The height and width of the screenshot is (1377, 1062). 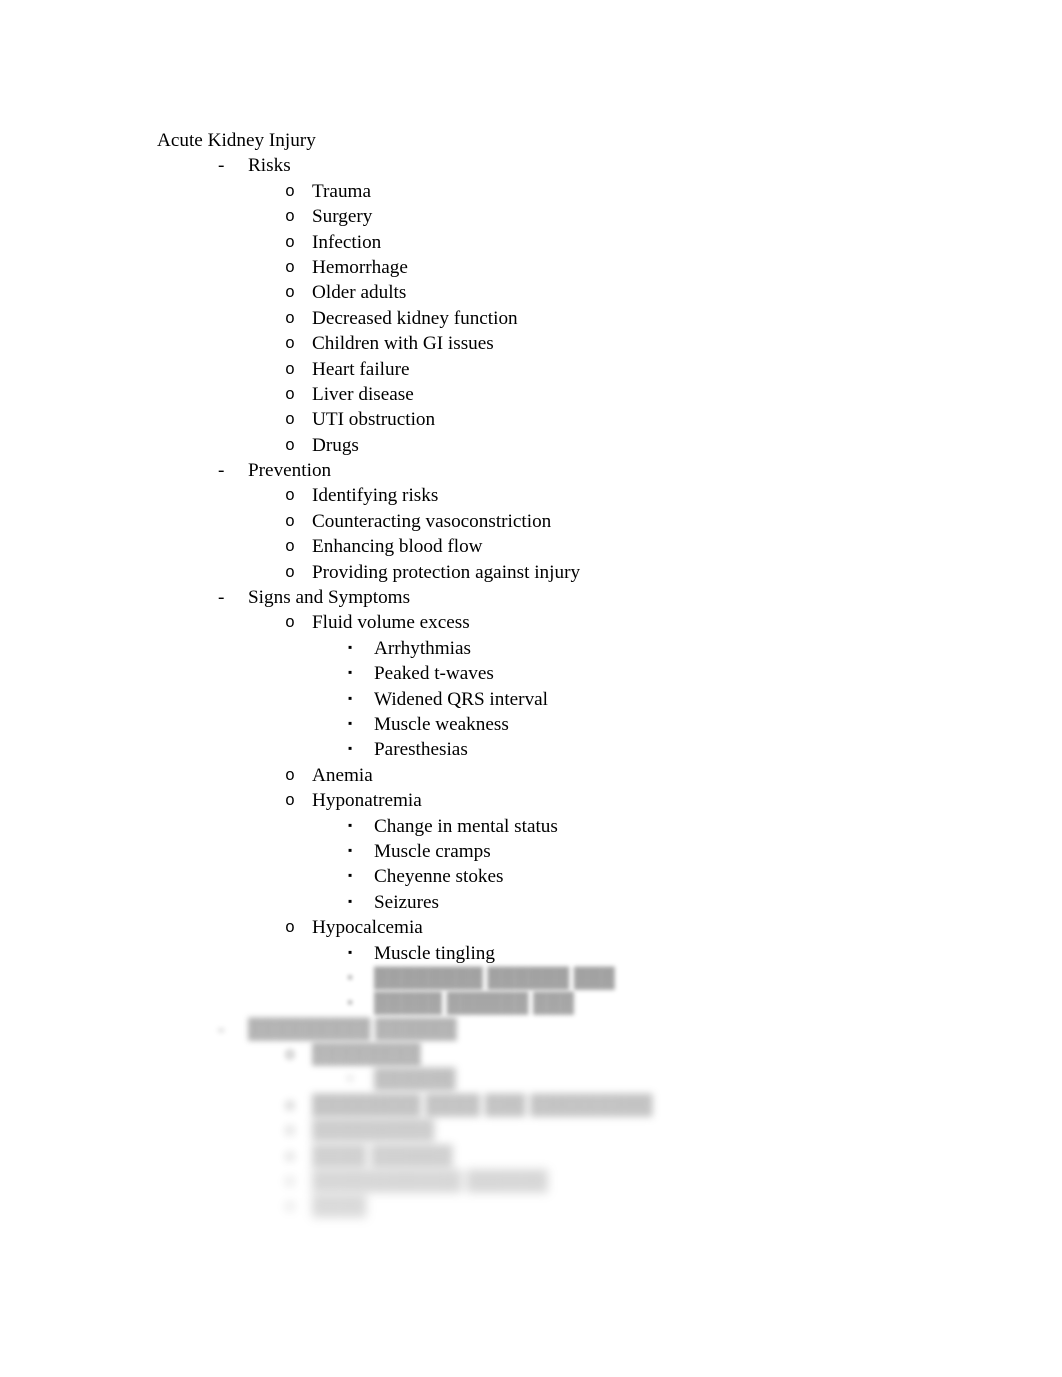 What do you see at coordinates (342, 775) in the screenshot?
I see `outline-item-label: Anemia` at bounding box center [342, 775].